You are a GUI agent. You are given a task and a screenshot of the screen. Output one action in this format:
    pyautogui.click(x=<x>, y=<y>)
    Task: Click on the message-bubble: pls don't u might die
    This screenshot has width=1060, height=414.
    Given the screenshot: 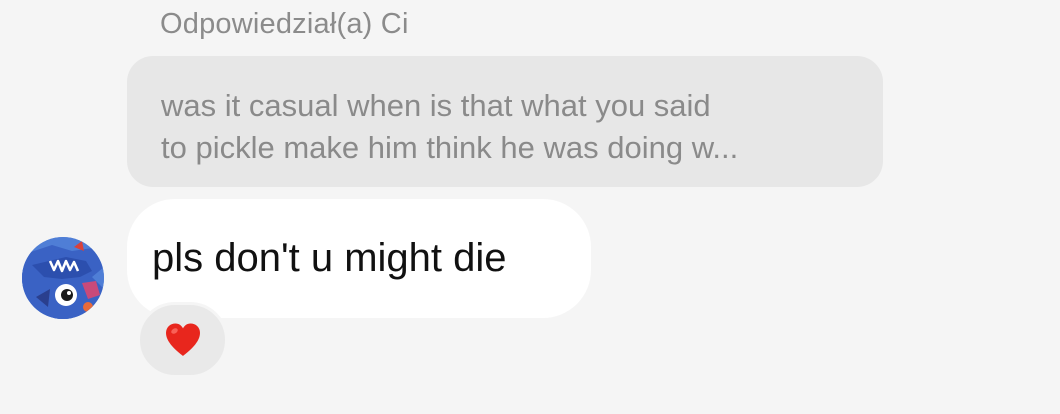 What is the action you would take?
    pyautogui.click(x=359, y=258)
    